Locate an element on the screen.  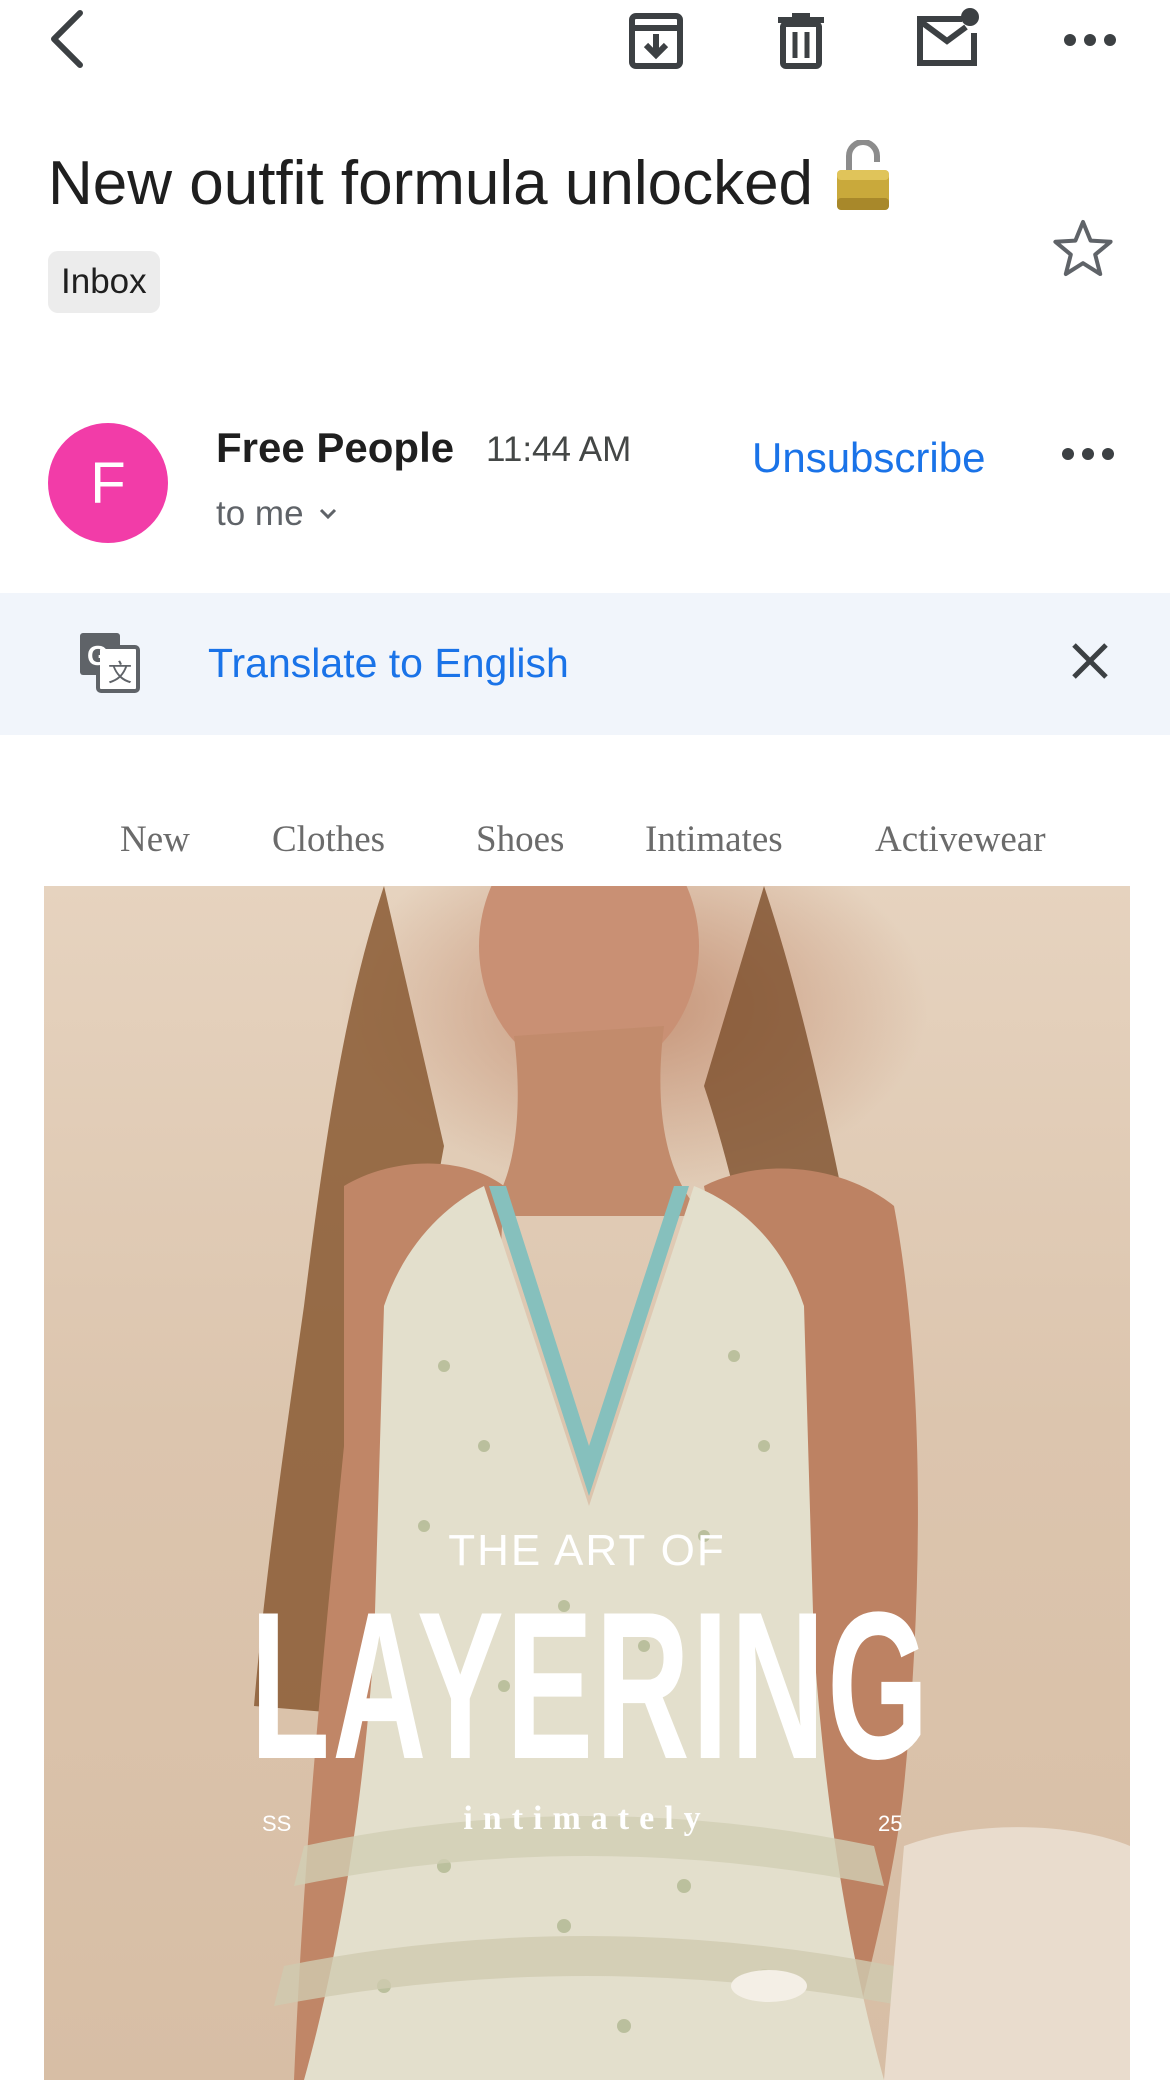
back-arrow-icon is located at coordinates (67, 39).